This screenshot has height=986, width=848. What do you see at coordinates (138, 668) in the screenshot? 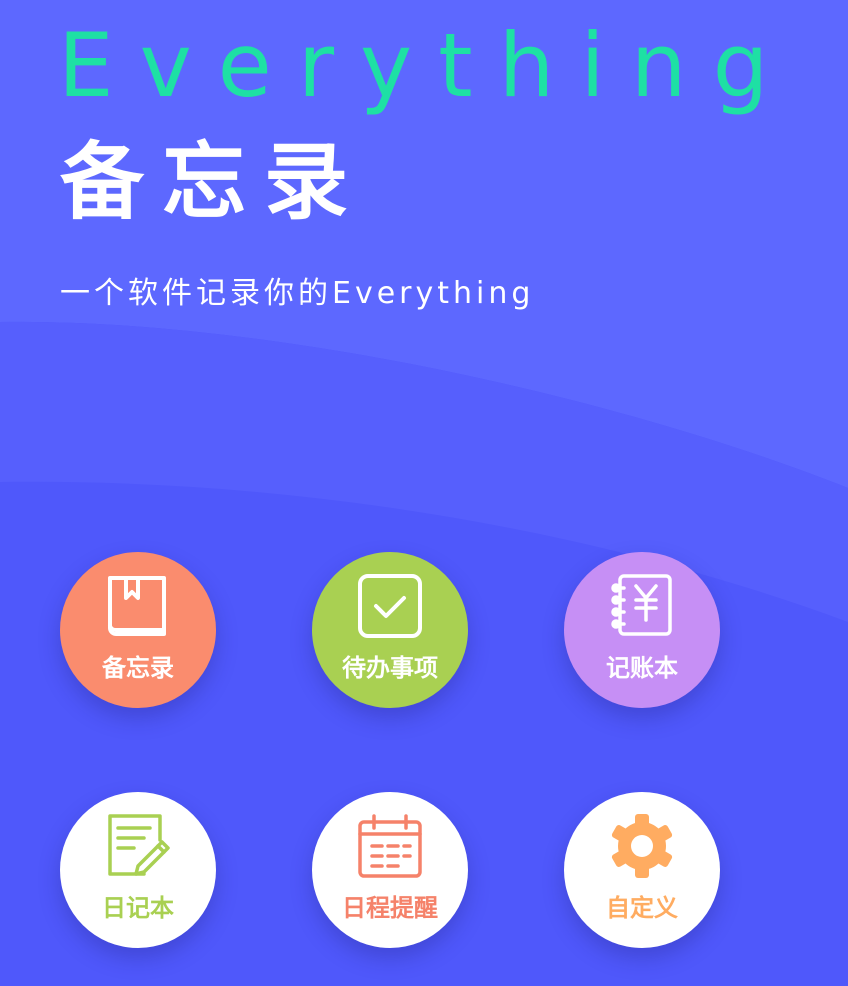
I see `memo-label: 备忘录` at bounding box center [138, 668].